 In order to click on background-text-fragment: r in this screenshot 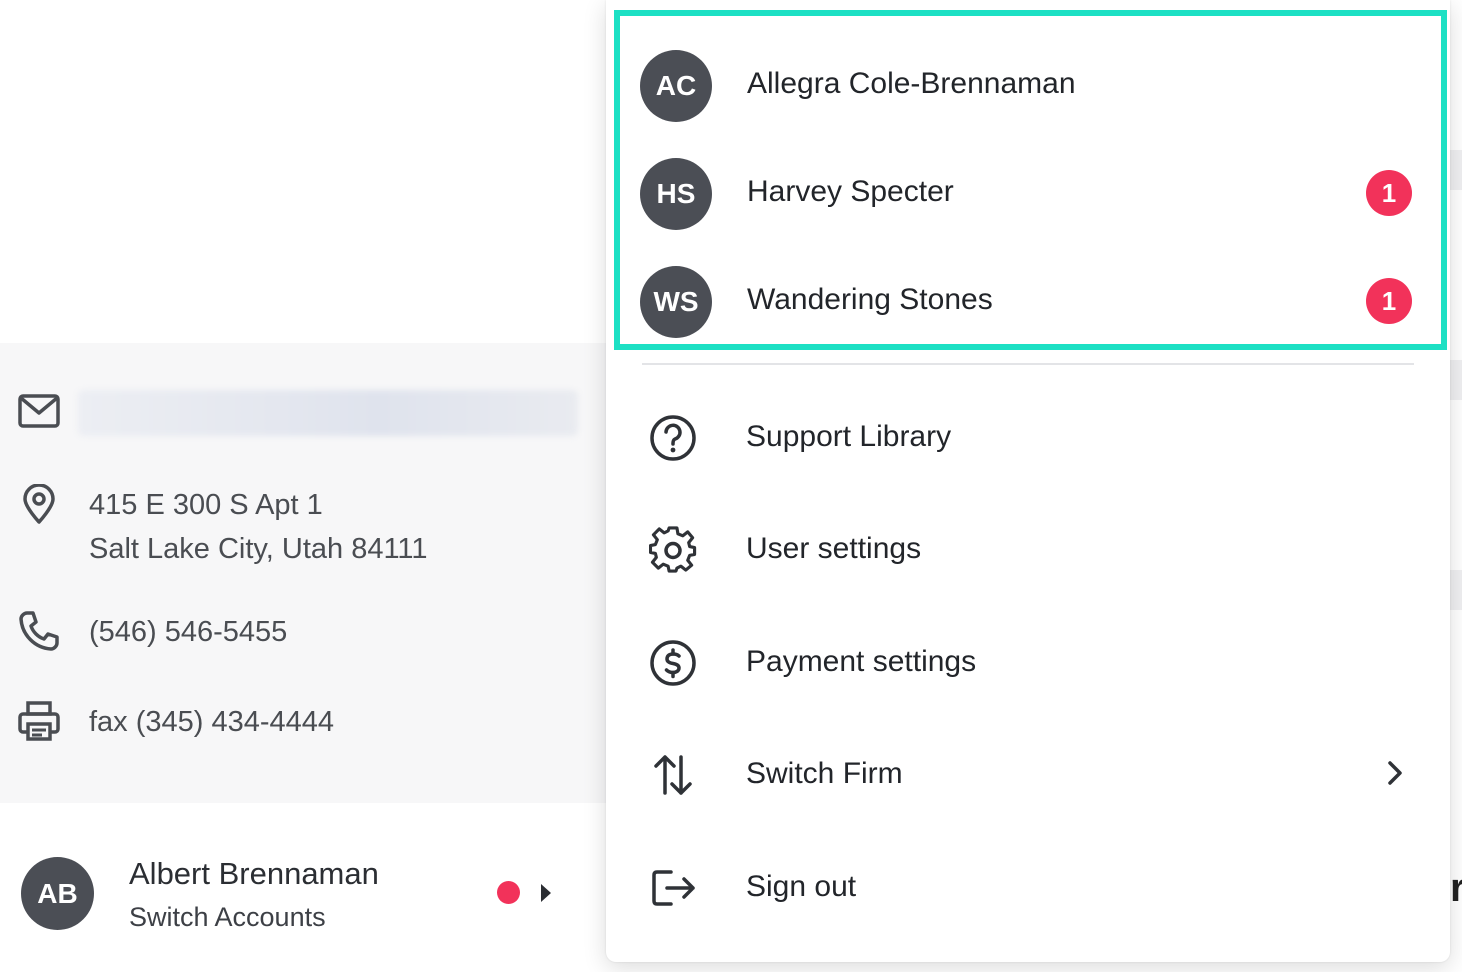, I will do `click(1456, 888)`.